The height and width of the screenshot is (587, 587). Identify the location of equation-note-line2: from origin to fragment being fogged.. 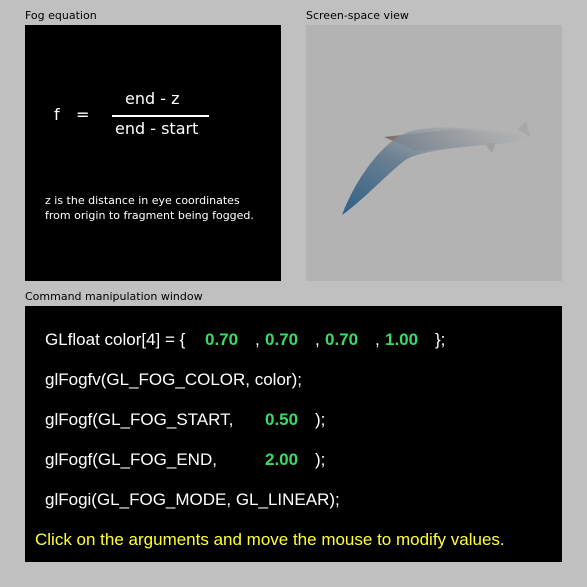
(149, 215).